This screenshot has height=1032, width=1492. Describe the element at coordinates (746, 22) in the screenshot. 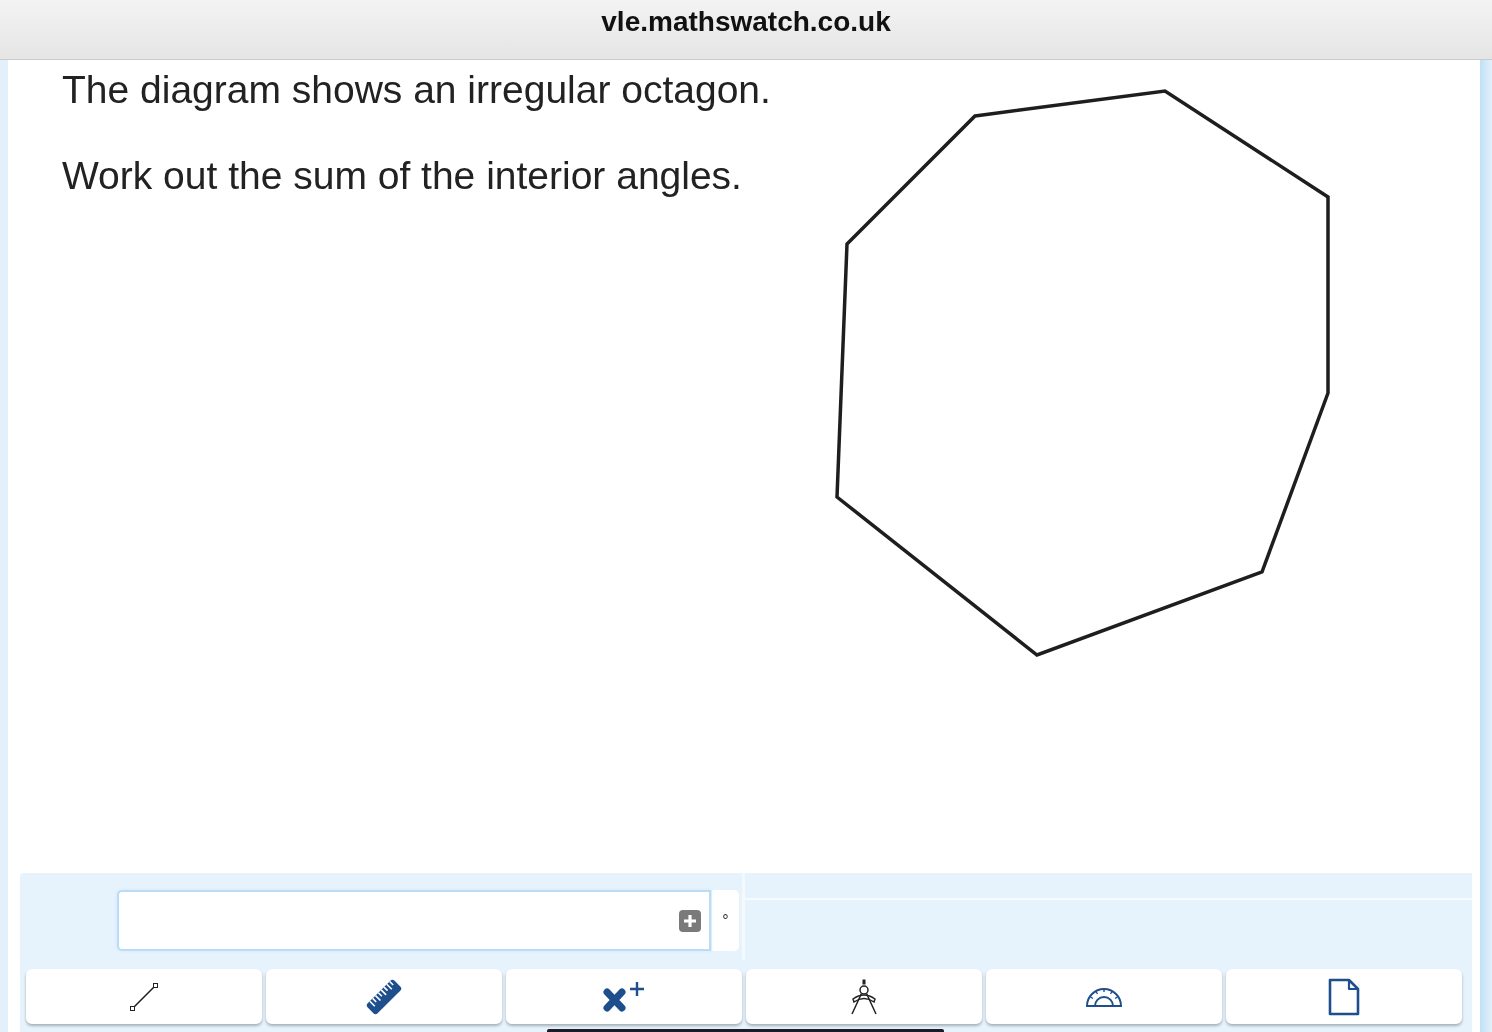

I see `site-address: vle.mathswatch.co.uk` at that location.